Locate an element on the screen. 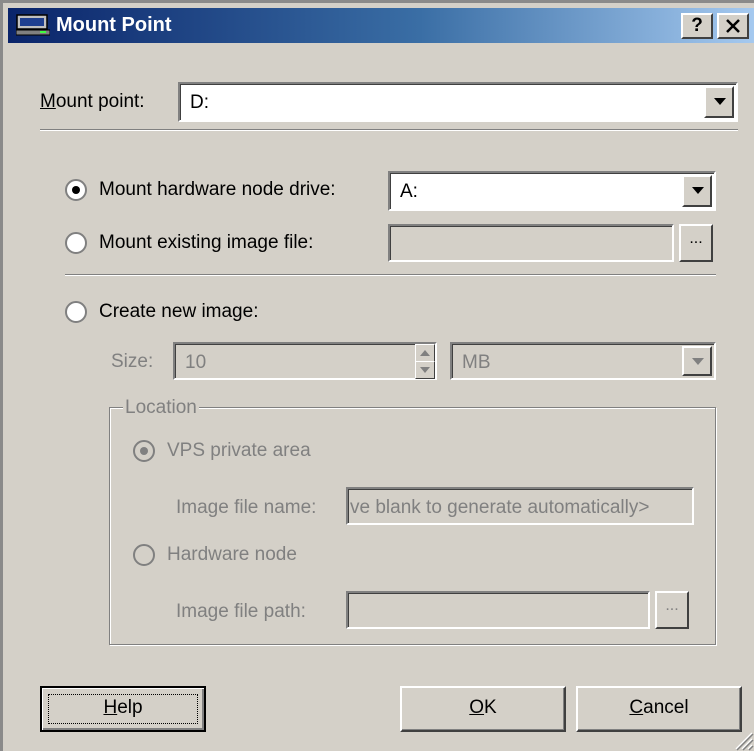 Image resolution: width=754 pixels, height=751 pixels. size-unit-value: MB is located at coordinates (476, 362).